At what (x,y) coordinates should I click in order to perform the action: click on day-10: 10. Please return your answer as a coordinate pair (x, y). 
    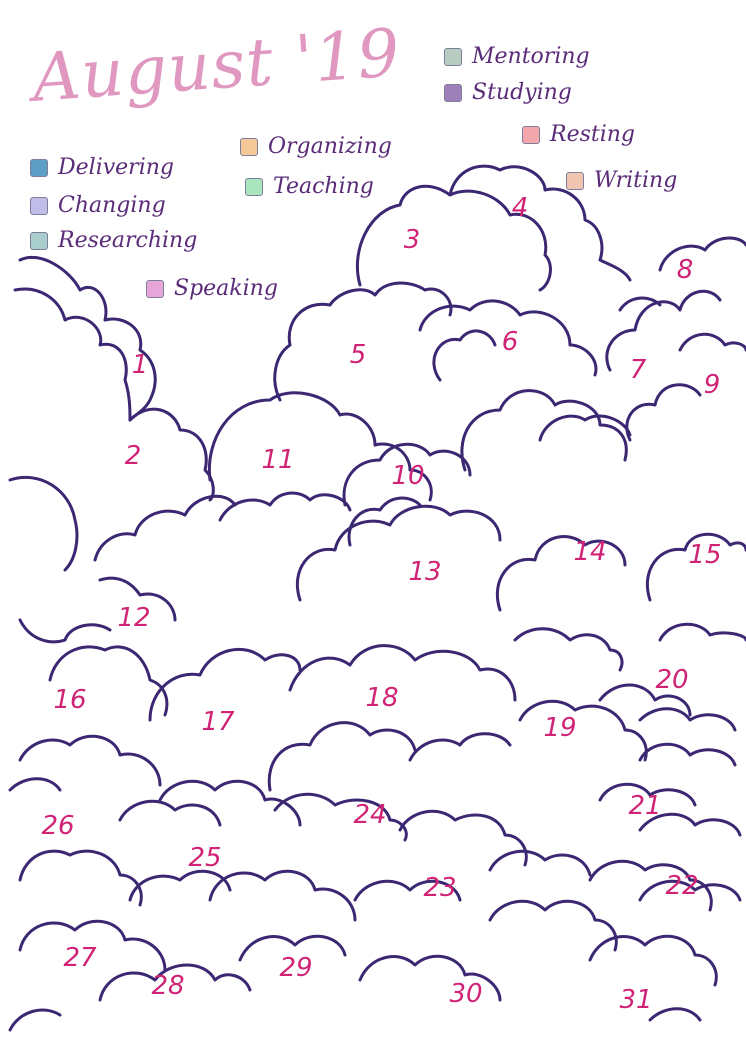
    Looking at the image, I should click on (407, 476).